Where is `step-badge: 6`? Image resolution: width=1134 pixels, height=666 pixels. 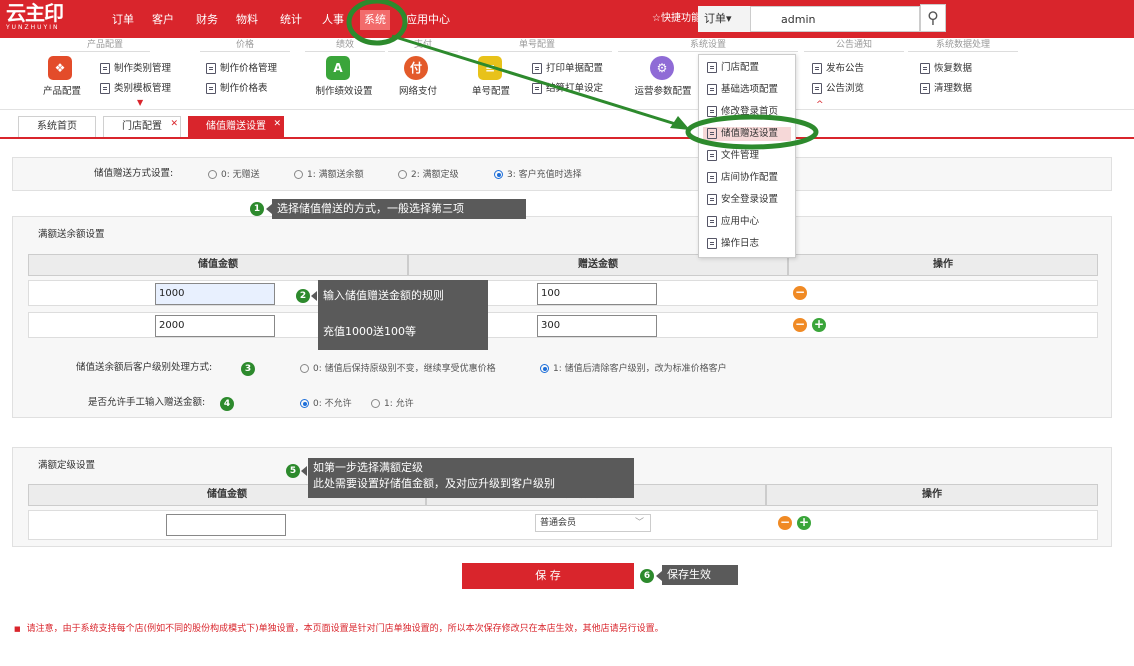
step-badge: 6 is located at coordinates (647, 576).